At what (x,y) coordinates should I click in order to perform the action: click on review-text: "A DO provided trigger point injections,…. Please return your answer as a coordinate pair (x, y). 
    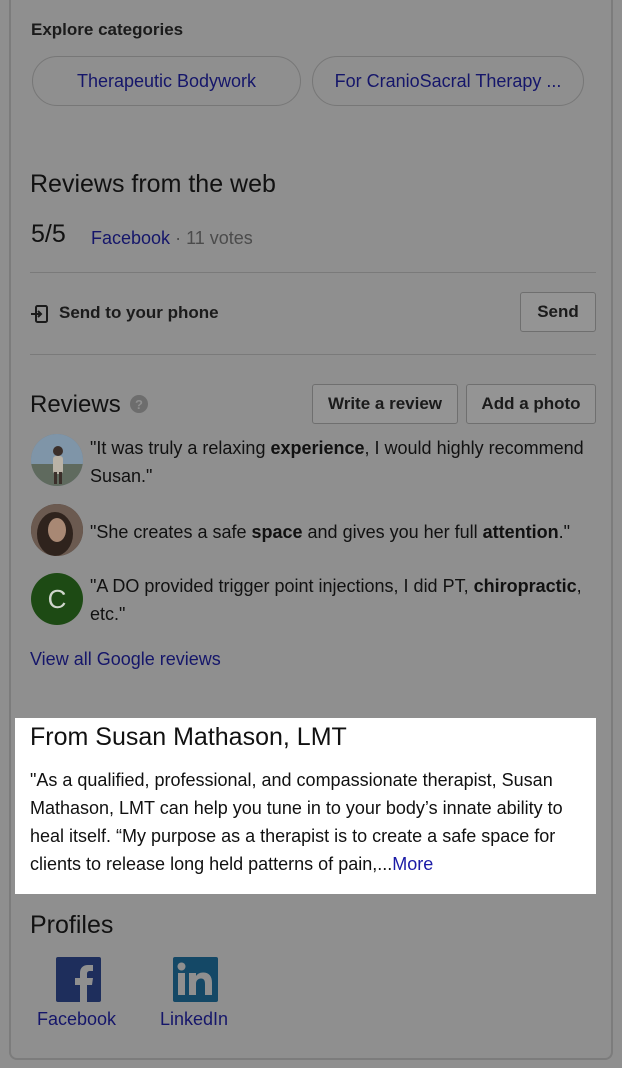
    Looking at the image, I should click on (282, 586).